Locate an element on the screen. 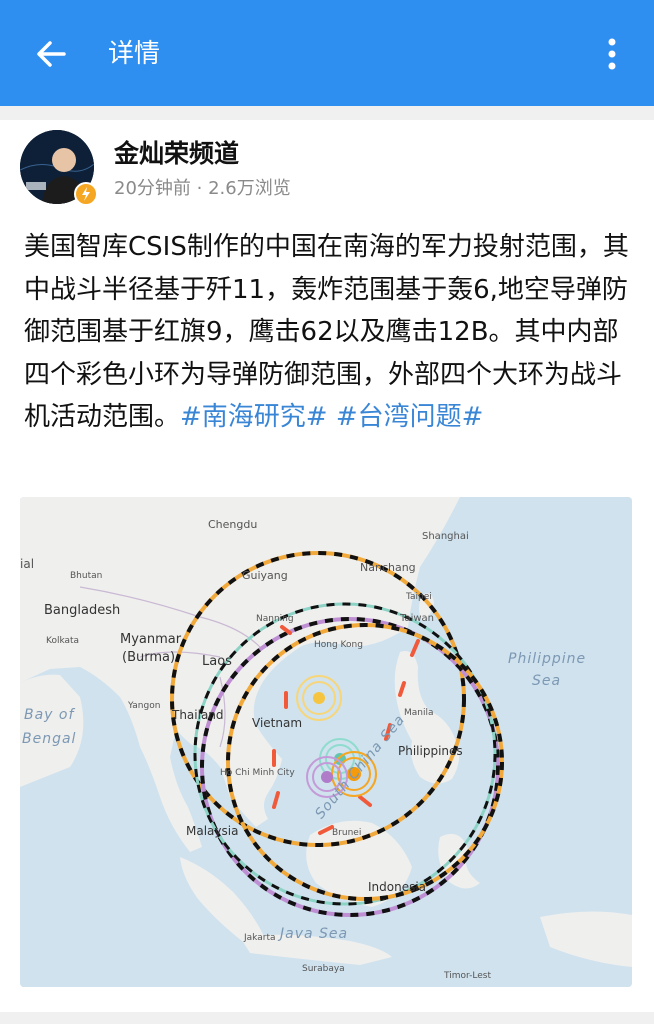  more-vertical-icon is located at coordinates (612, 54).